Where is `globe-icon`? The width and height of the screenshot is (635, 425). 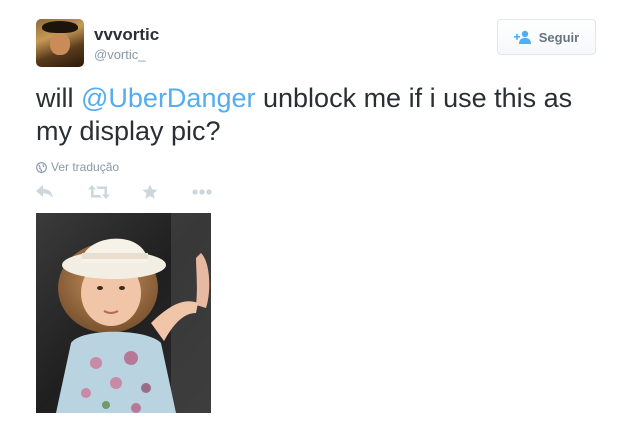
globe-icon is located at coordinates (41, 167).